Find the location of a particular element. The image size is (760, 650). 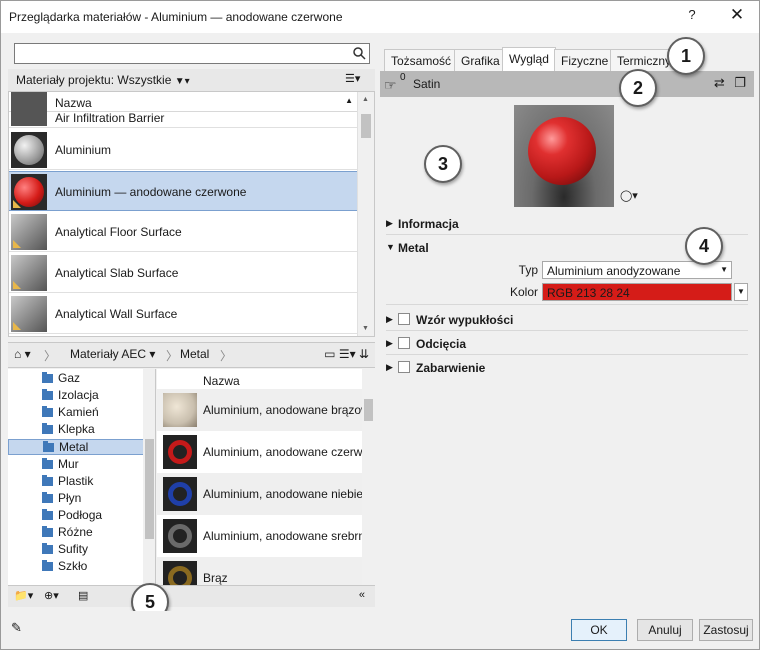

tree-item-mur: Mur is located at coordinates (89, 465).